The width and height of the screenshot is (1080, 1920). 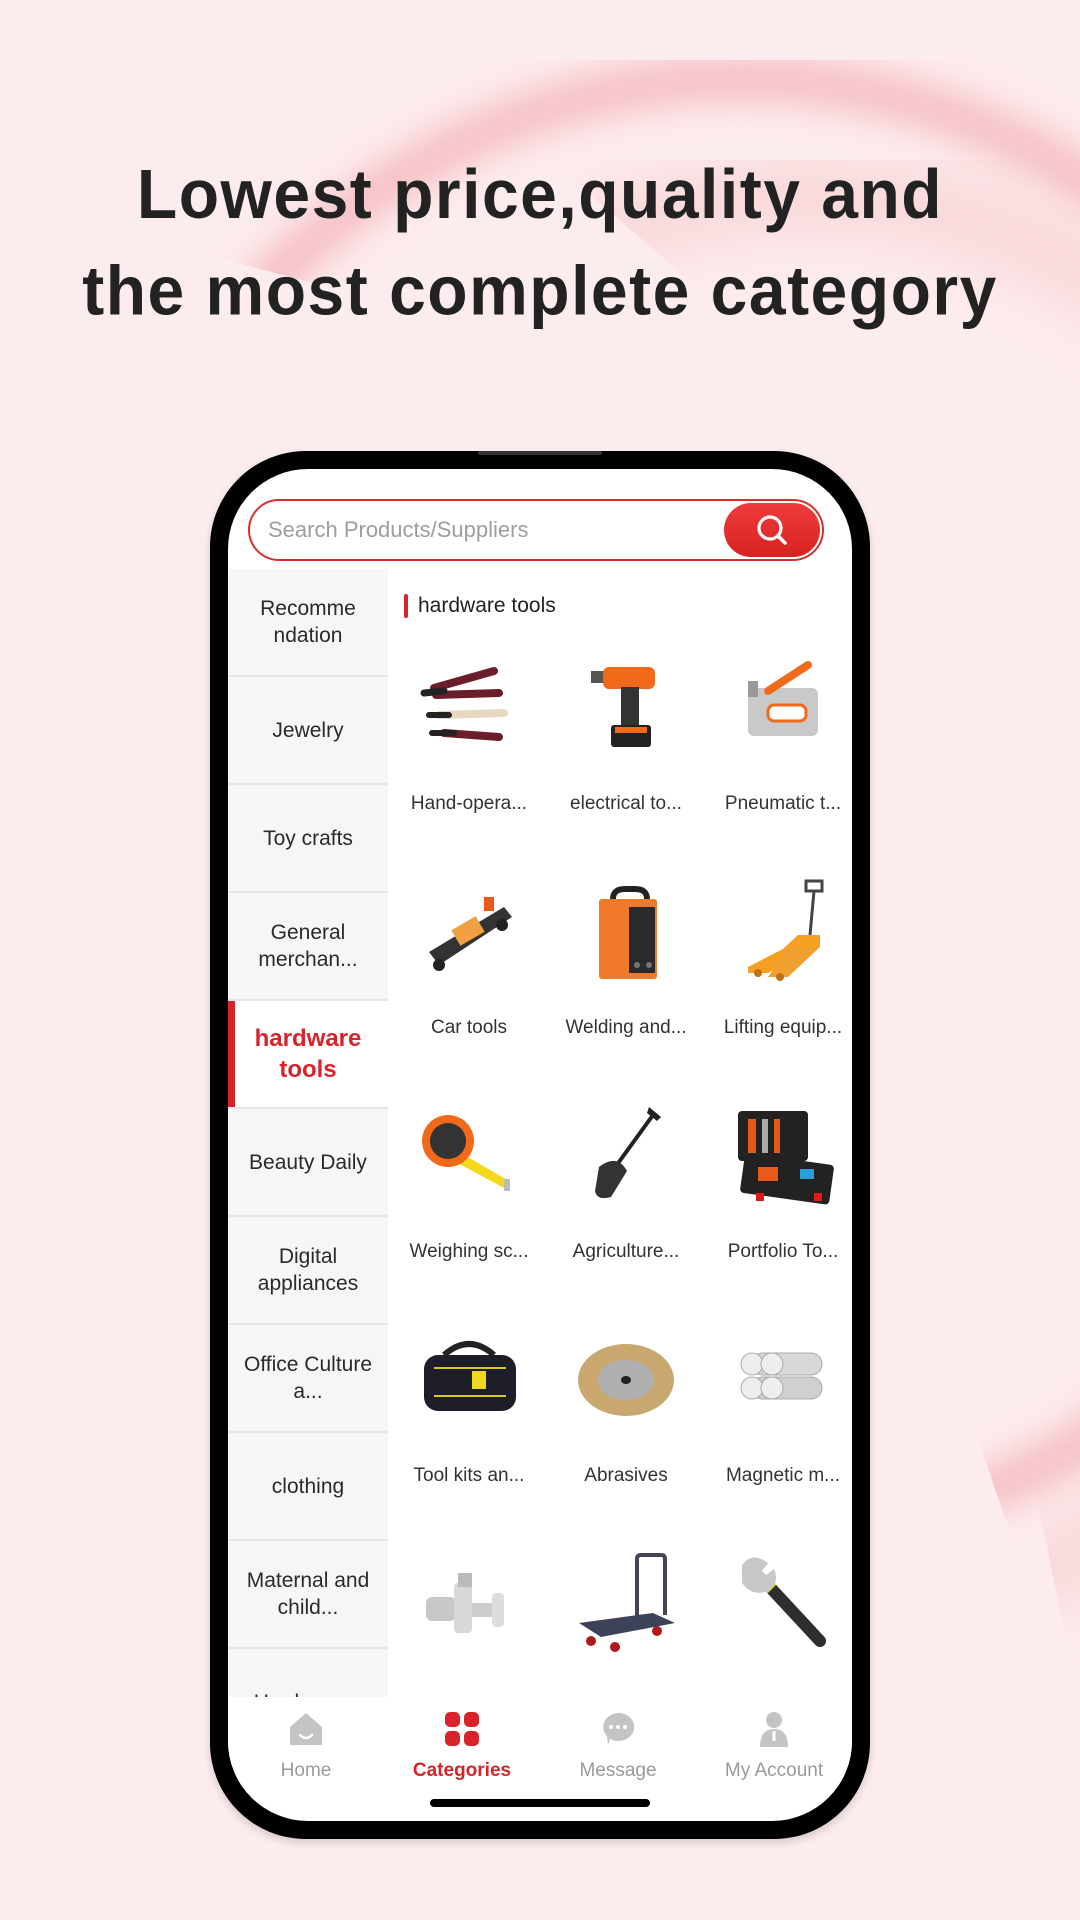 What do you see at coordinates (783, 1156) in the screenshot?
I see `toolbox-icon` at bounding box center [783, 1156].